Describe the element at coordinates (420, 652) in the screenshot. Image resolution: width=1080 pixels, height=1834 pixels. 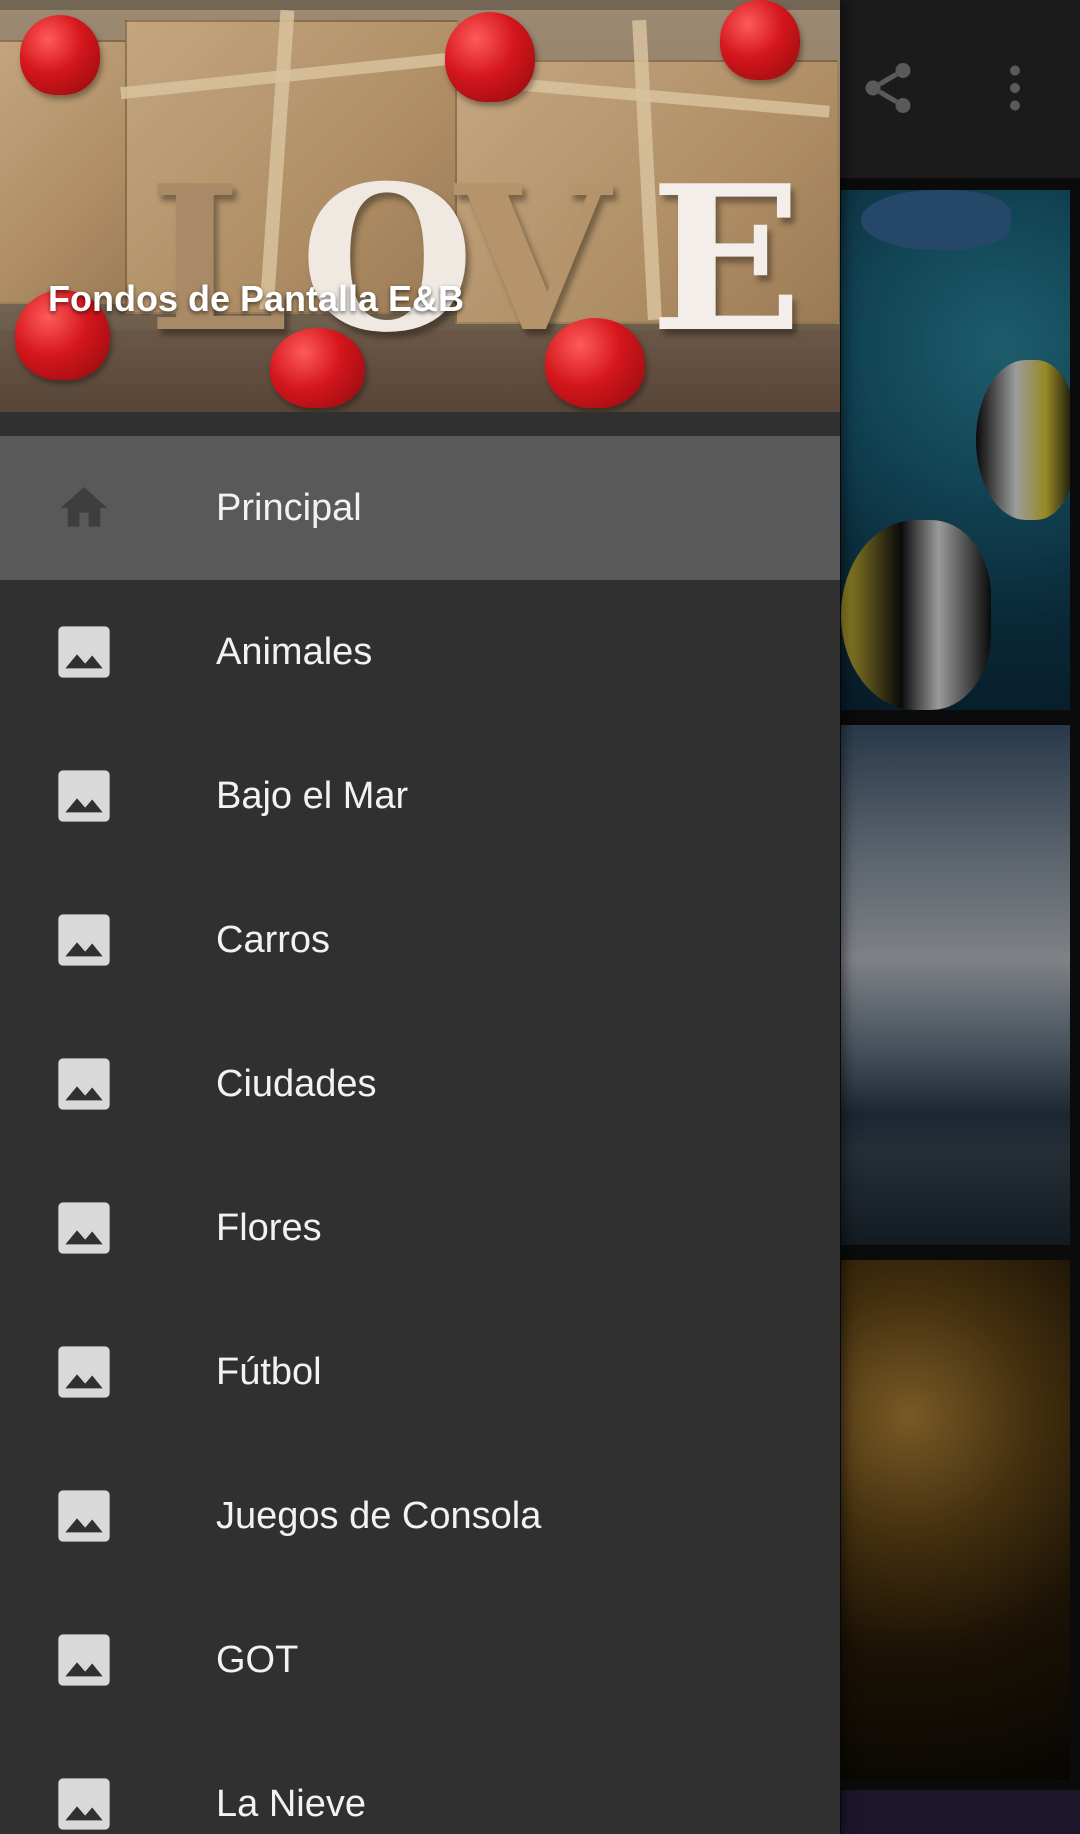
I see `menu-item-animales: Animales` at that location.